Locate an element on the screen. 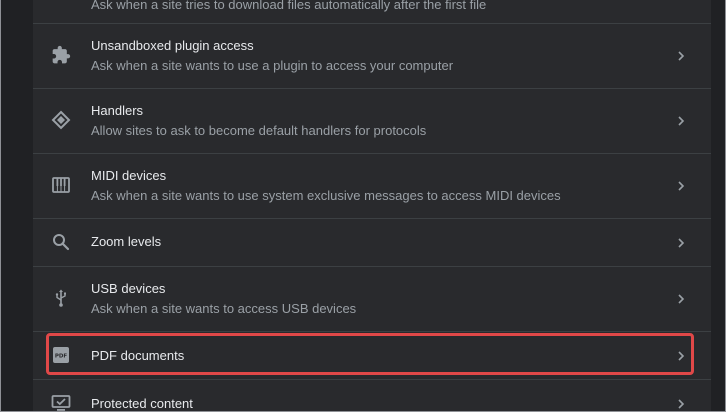 The width and height of the screenshot is (726, 412). usb-icon is located at coordinates (61, 298).